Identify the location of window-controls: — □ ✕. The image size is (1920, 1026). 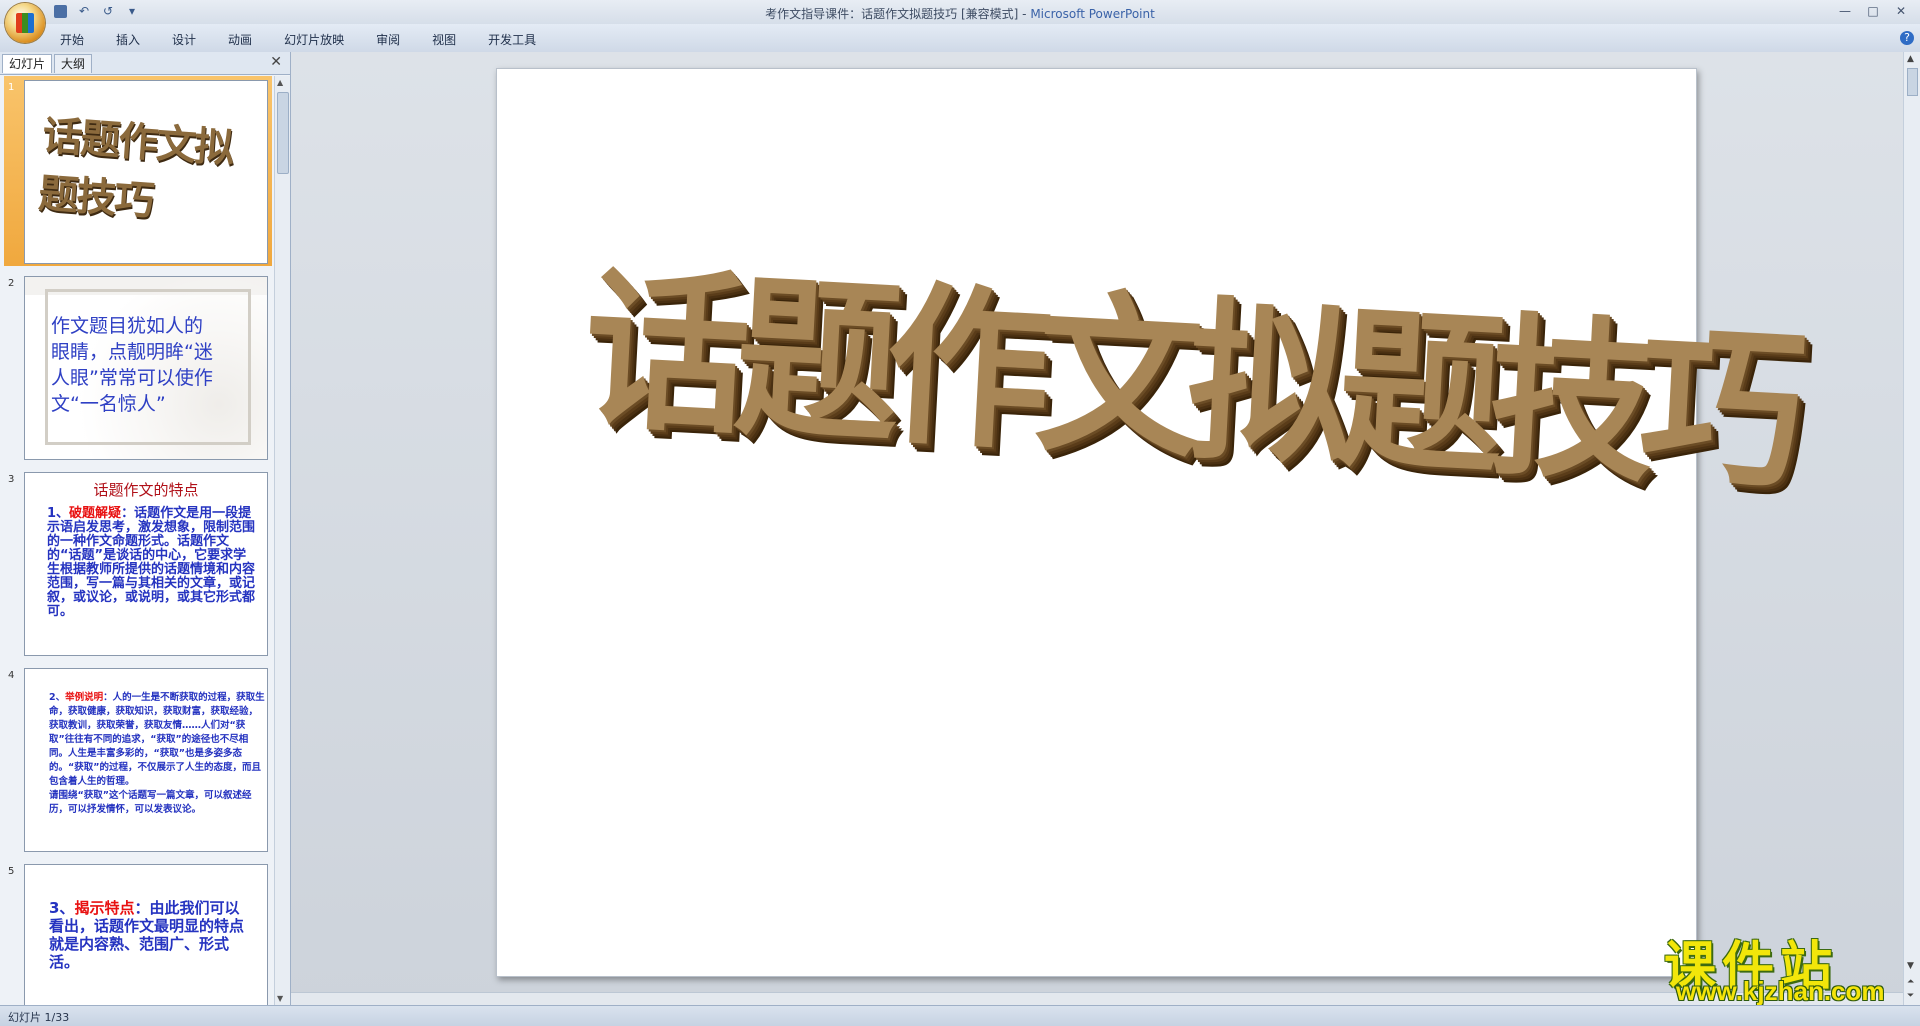
(1873, 11).